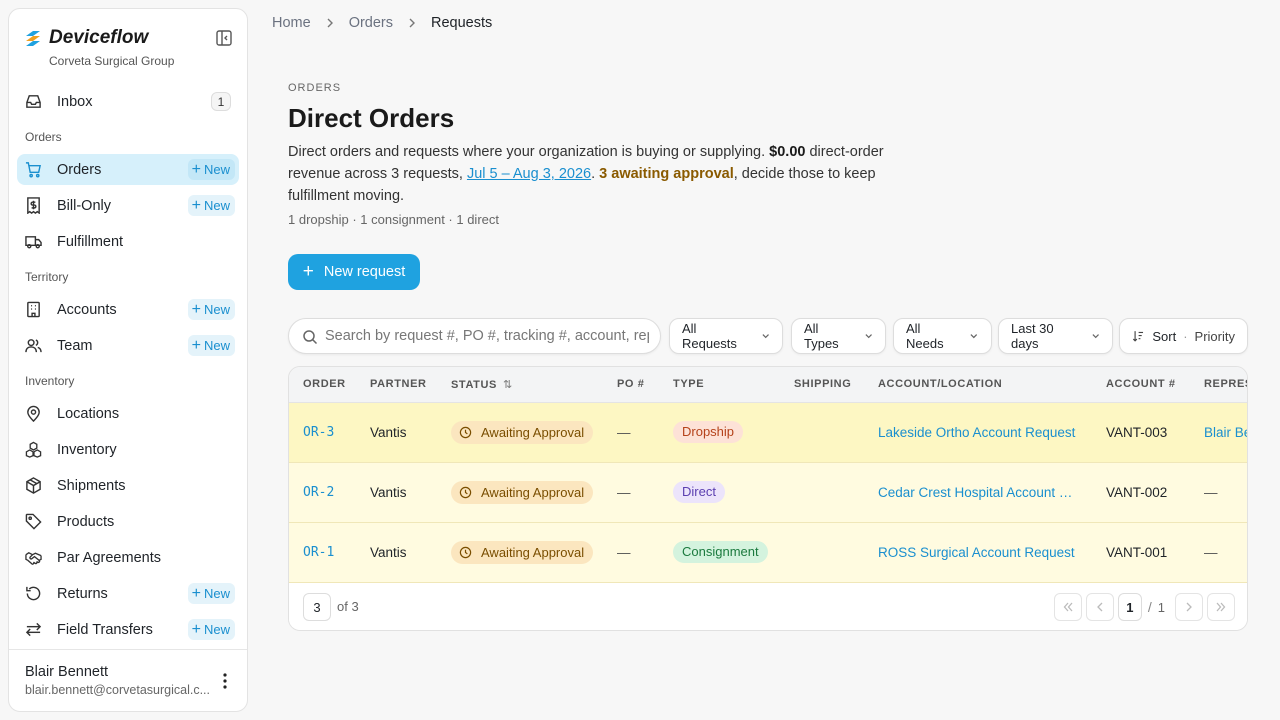 This screenshot has width=1280, height=720. What do you see at coordinates (508, 385) in the screenshot?
I see `sort-arrows-icon: ⇅` at bounding box center [508, 385].